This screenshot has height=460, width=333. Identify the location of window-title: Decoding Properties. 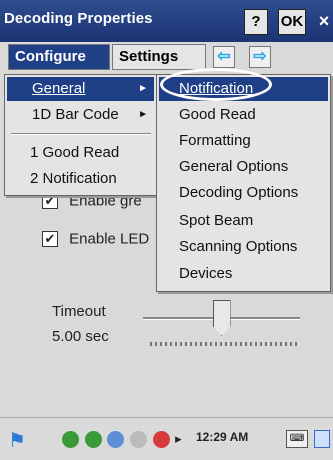
(78, 18).